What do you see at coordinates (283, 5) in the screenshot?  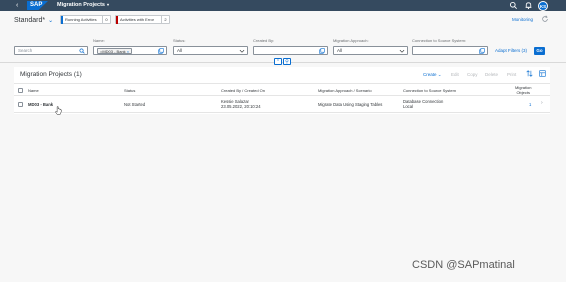 I see `shell-bar: ‹ SAP Migration Projects ▾ KS` at bounding box center [283, 5].